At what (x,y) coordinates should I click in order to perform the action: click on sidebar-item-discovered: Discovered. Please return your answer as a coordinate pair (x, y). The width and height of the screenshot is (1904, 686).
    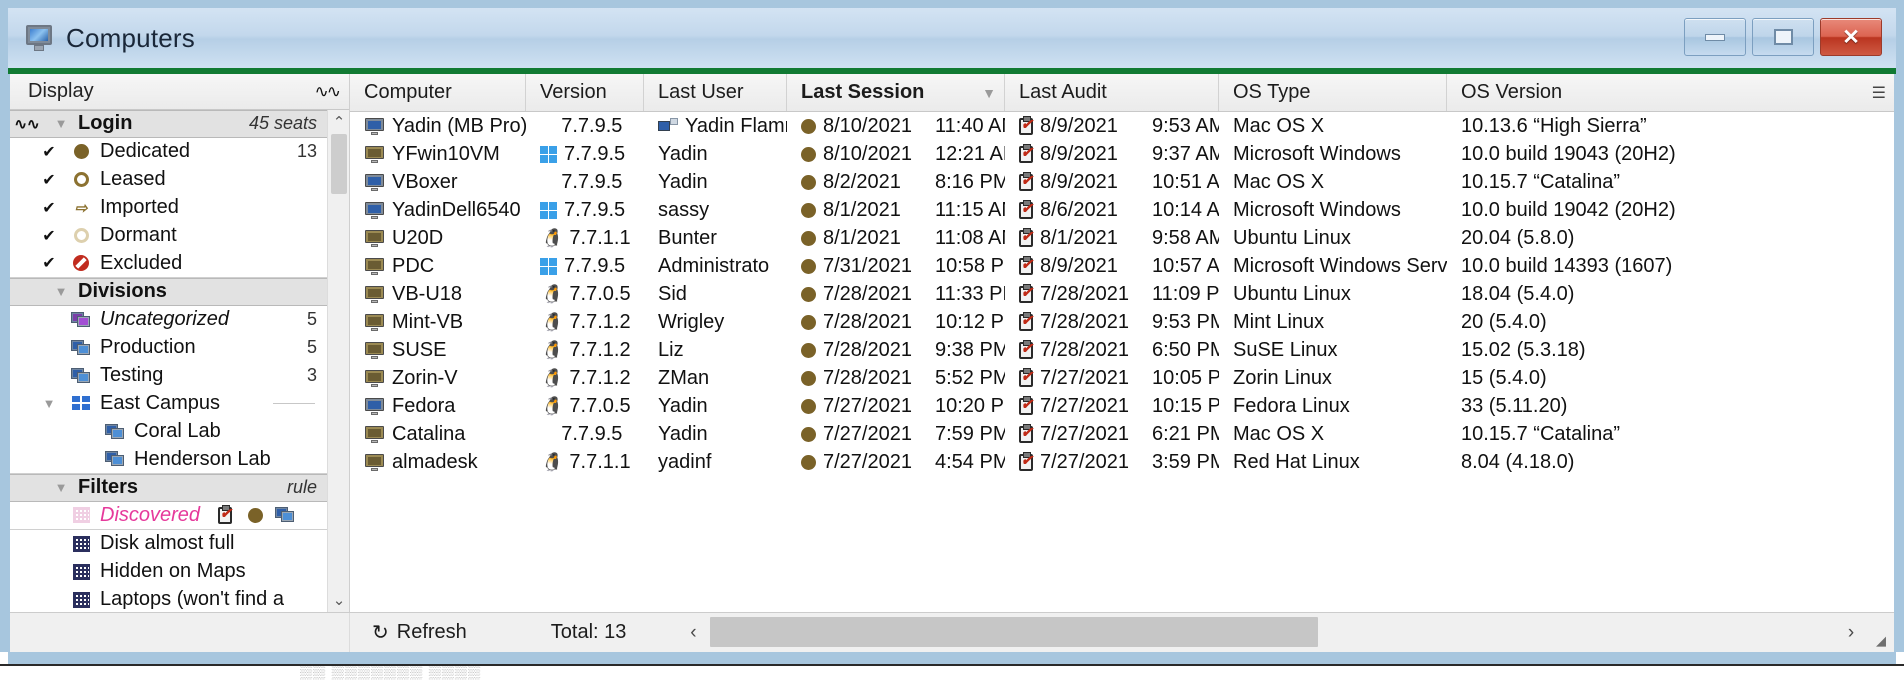
    Looking at the image, I should click on (168, 515).